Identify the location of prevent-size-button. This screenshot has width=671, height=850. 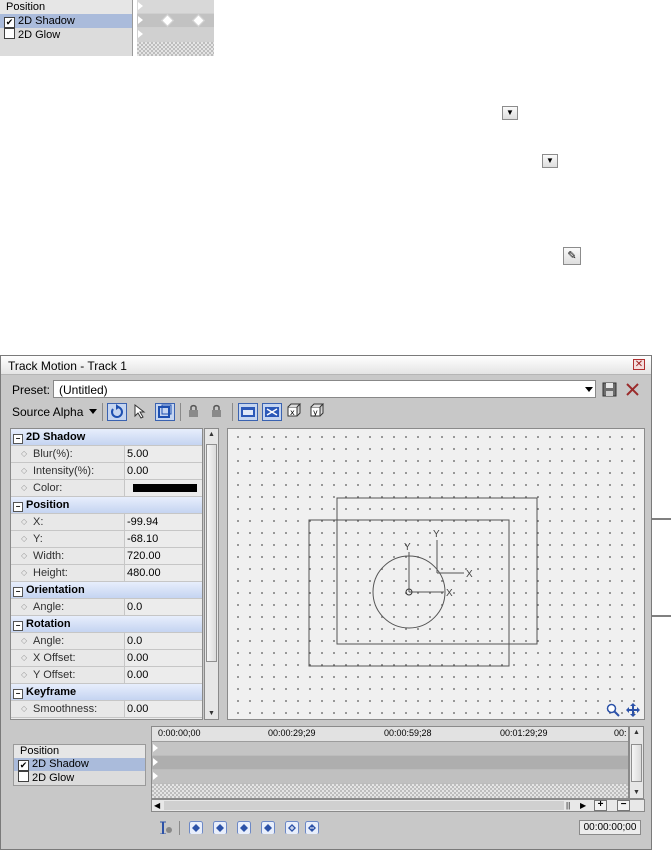
(165, 412).